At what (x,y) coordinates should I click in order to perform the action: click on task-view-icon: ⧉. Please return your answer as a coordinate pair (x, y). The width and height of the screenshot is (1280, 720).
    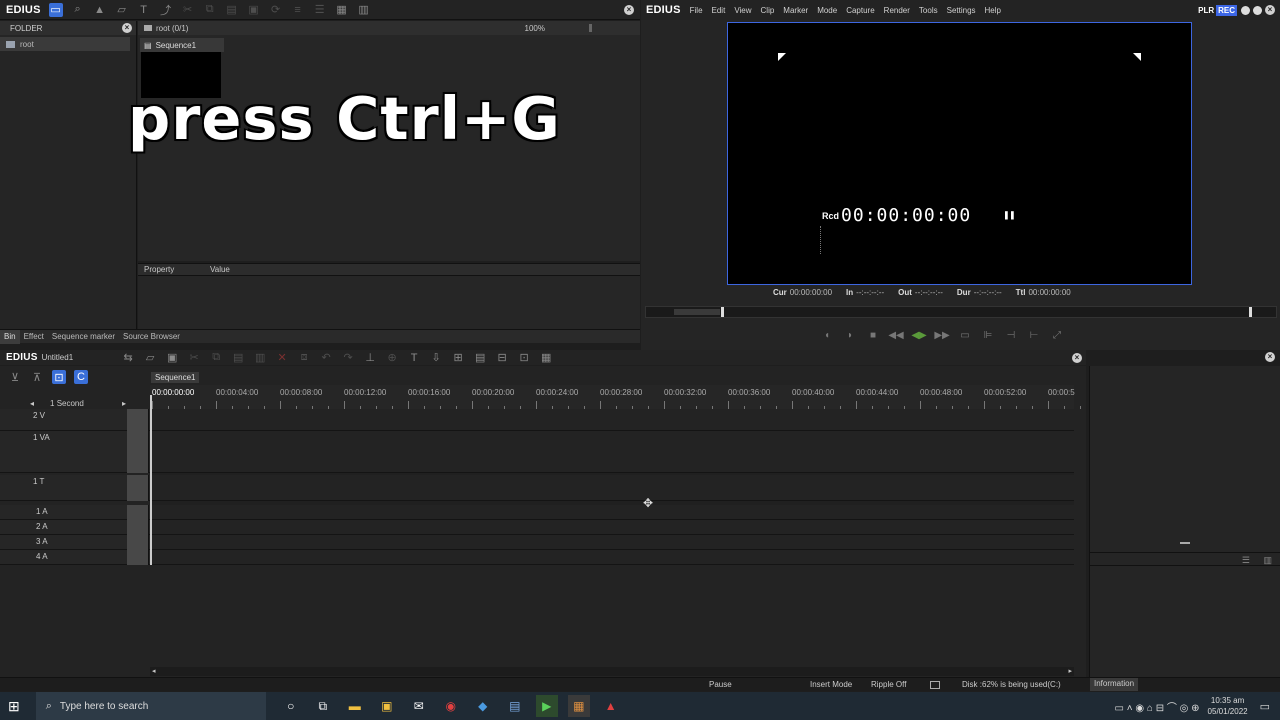
    Looking at the image, I should click on (323, 706).